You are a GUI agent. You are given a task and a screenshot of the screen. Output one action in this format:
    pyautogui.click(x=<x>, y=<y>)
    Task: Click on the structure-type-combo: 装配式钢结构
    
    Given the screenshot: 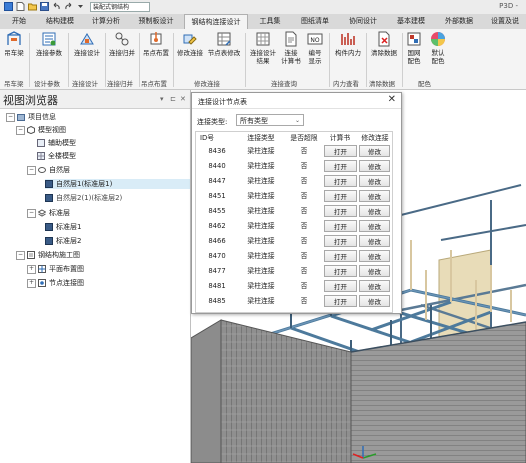 What is the action you would take?
    pyautogui.click(x=120, y=7)
    